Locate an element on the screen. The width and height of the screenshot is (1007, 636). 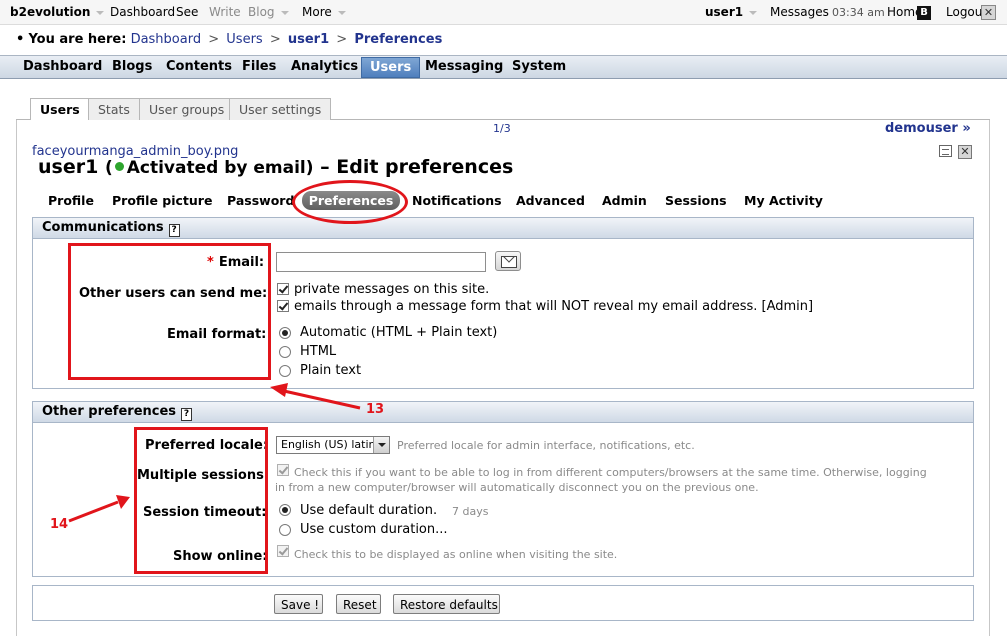
more-menu: More is located at coordinates (324, 12).